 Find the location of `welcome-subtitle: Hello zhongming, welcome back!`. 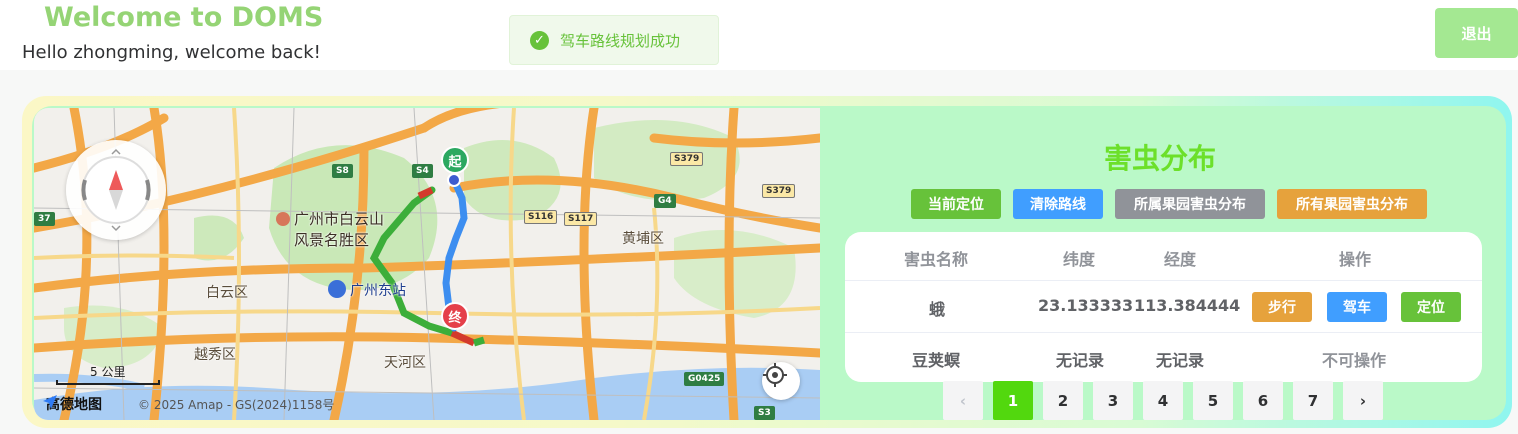

welcome-subtitle: Hello zhongming, welcome back! is located at coordinates (171, 52).